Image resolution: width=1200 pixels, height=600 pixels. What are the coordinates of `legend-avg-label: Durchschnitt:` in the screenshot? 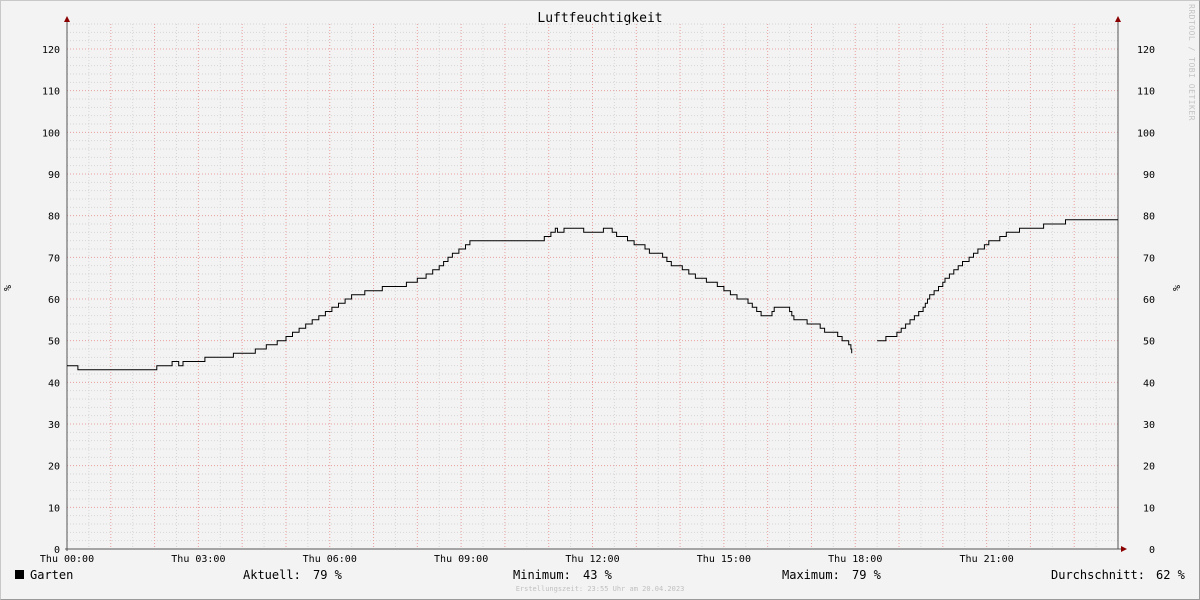 It's located at (1098, 575).